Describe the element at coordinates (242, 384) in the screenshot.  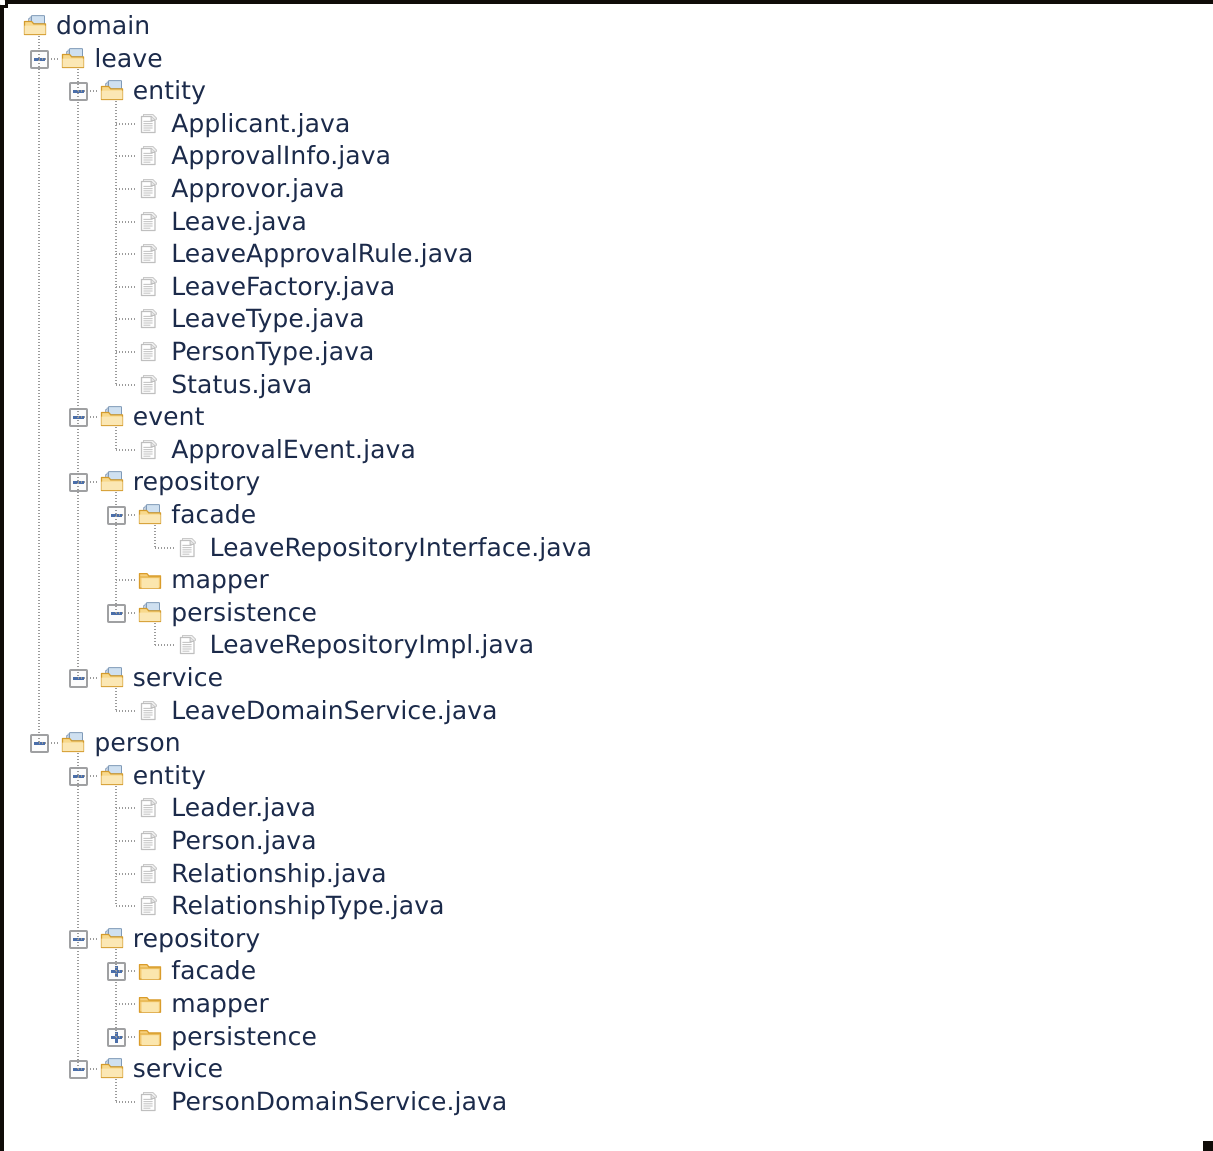
I see `tree-item-label: Status.java` at that location.